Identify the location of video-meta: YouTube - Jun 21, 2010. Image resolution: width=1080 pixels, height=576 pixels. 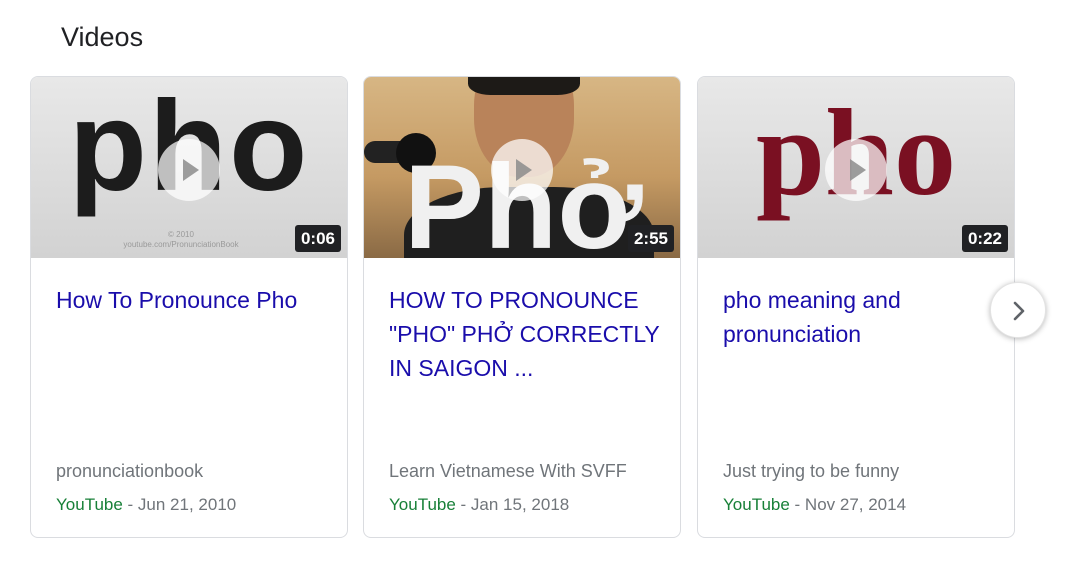
(146, 505).